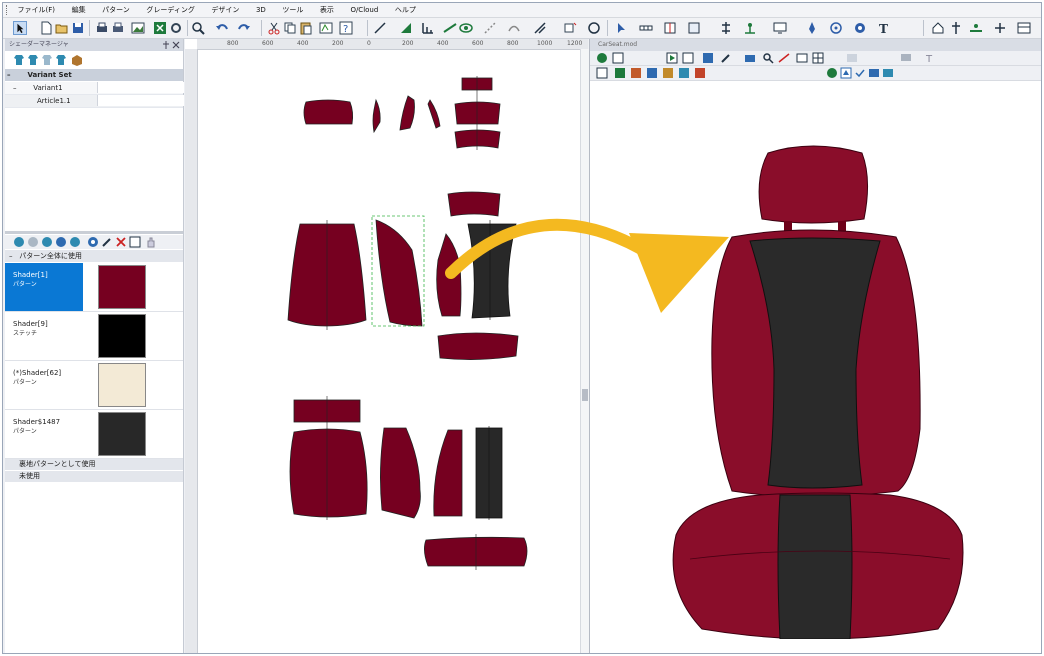 The image size is (1044, 656). I want to click on help-icon: ?, so click(346, 28).